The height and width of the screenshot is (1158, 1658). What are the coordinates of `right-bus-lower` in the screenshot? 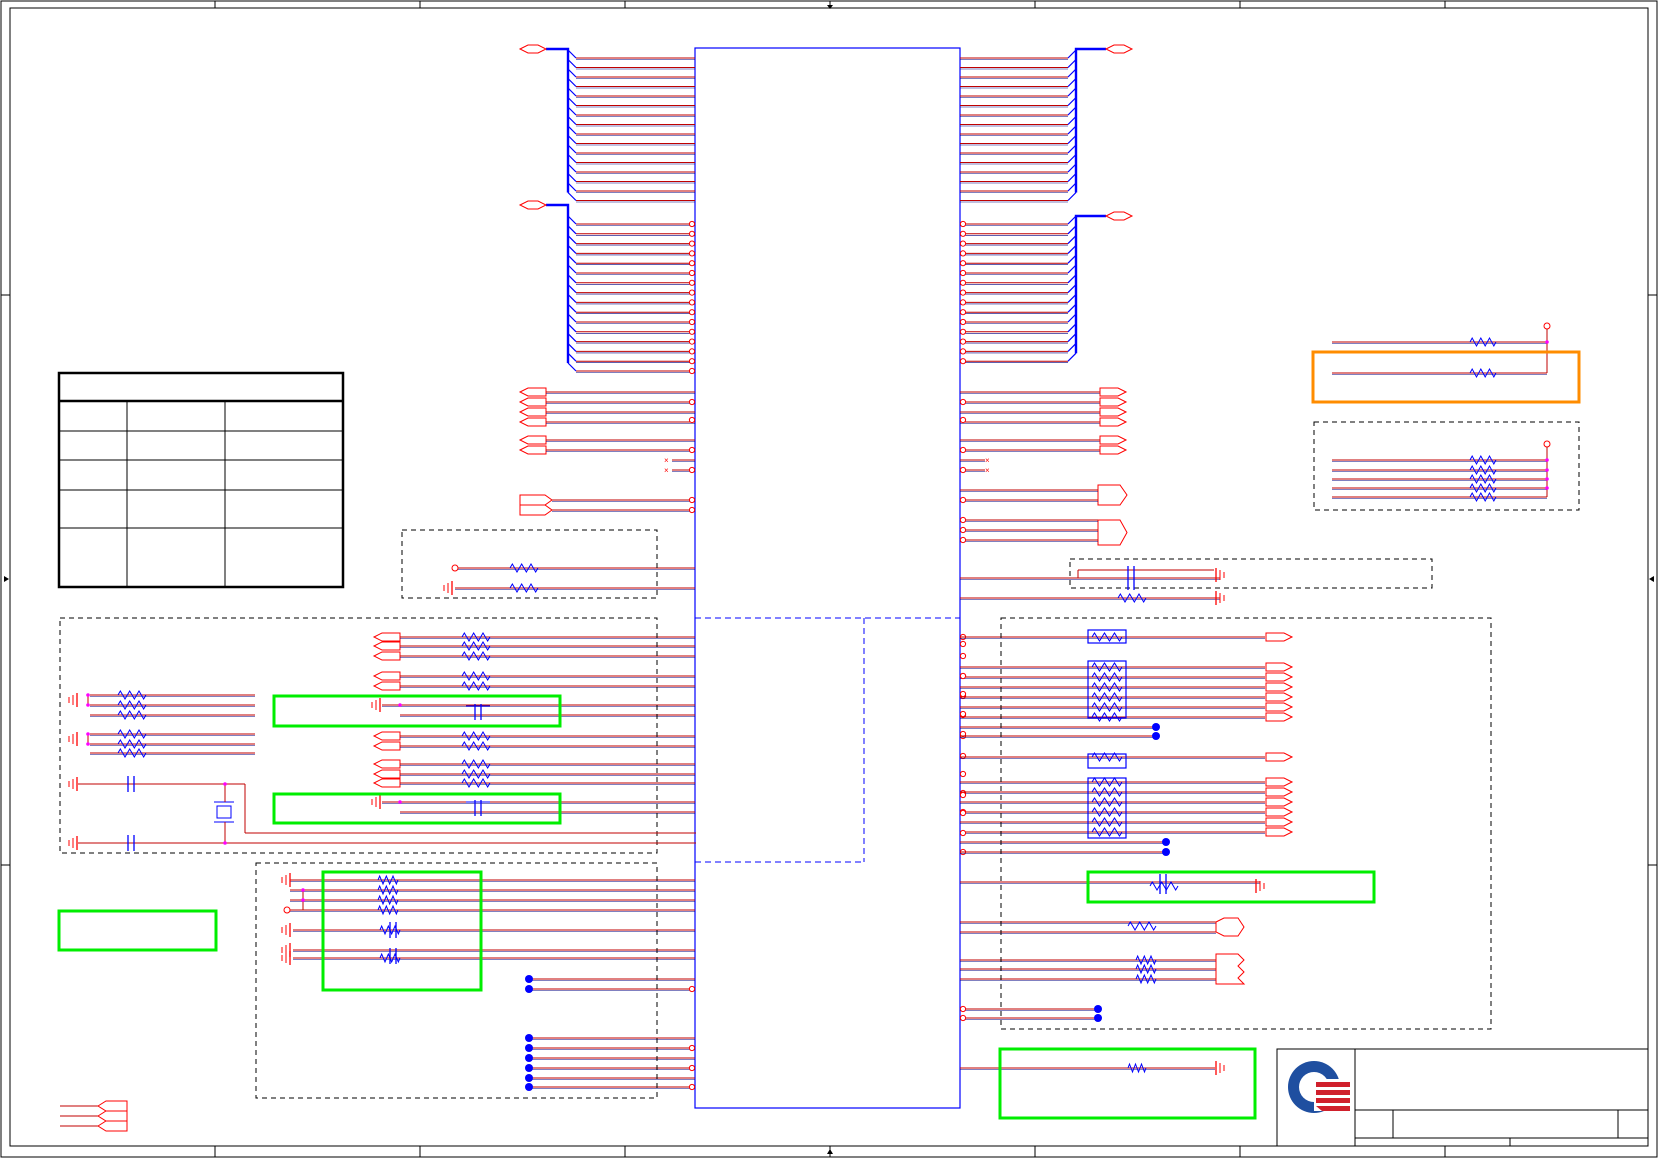 It's located at (1032, 289).